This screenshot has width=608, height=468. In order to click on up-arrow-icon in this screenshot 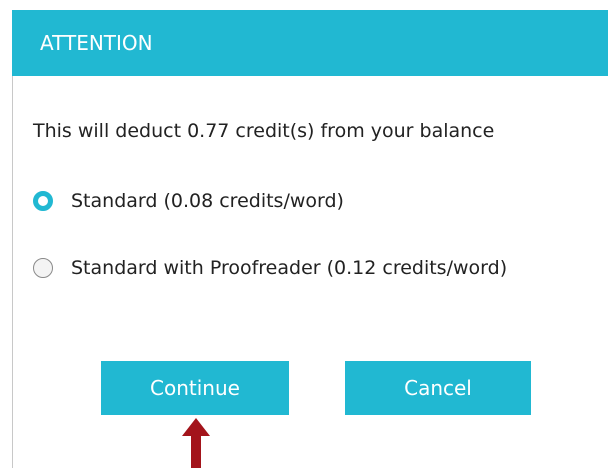, I will do `click(196, 443)`.